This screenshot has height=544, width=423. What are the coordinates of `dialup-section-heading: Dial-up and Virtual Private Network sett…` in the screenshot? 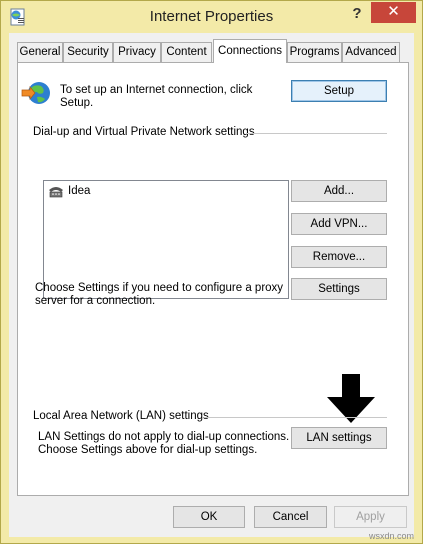 It's located at (144, 132).